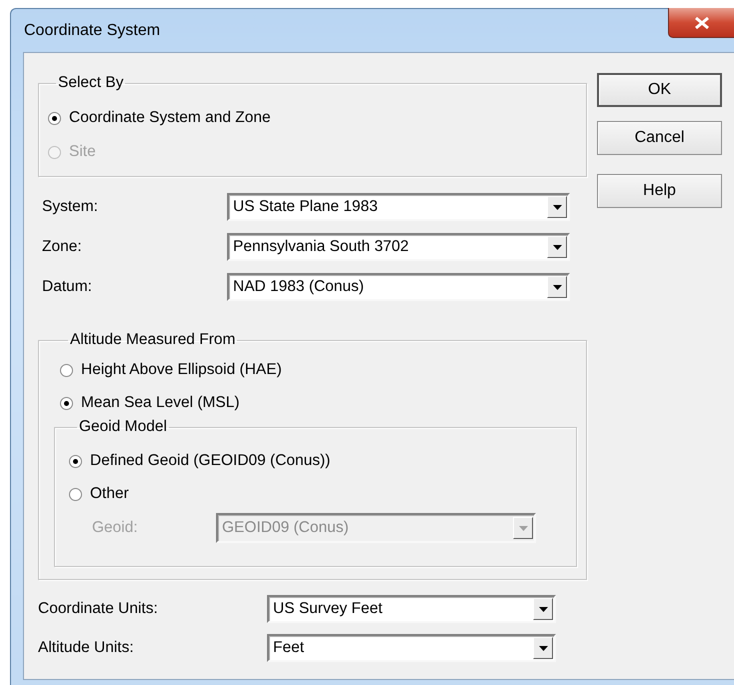 The height and width of the screenshot is (685, 734). What do you see at coordinates (115, 528) in the screenshot?
I see `field-label: Geoid:` at bounding box center [115, 528].